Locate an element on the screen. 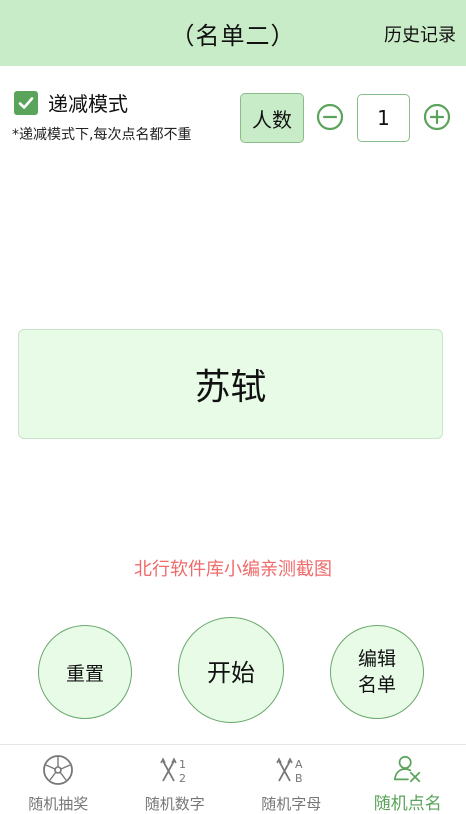  wheel-icon is located at coordinates (58, 770).